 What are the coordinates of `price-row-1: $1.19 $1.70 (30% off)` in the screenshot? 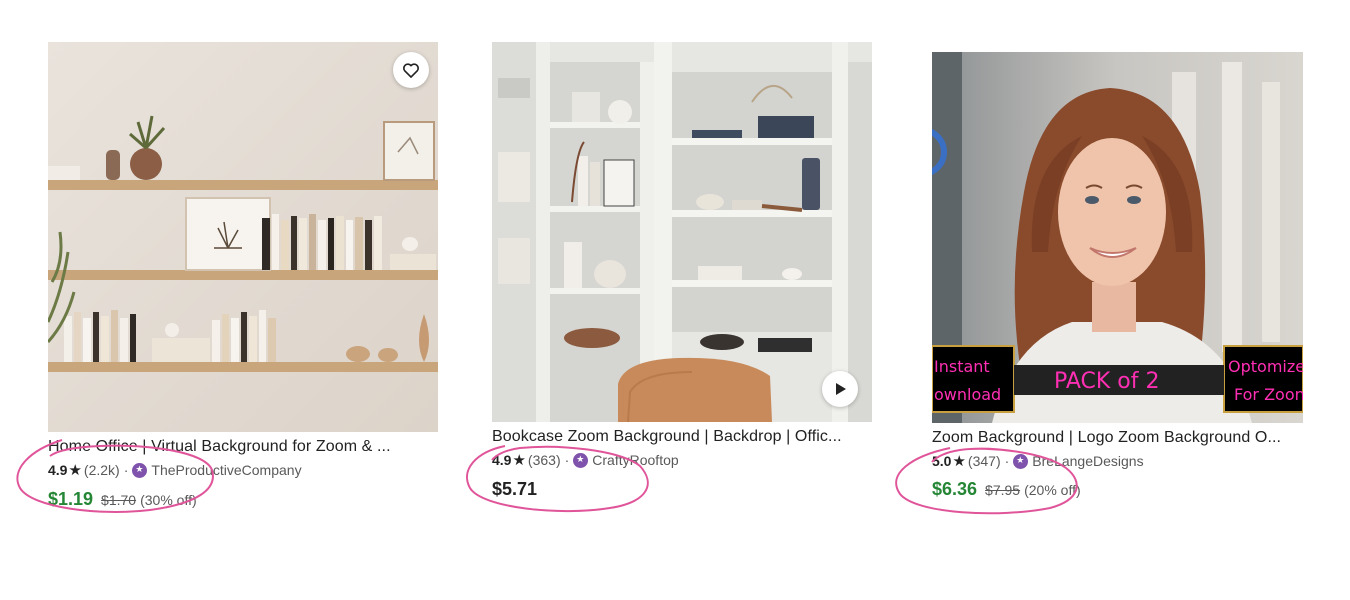 It's located at (122, 499).